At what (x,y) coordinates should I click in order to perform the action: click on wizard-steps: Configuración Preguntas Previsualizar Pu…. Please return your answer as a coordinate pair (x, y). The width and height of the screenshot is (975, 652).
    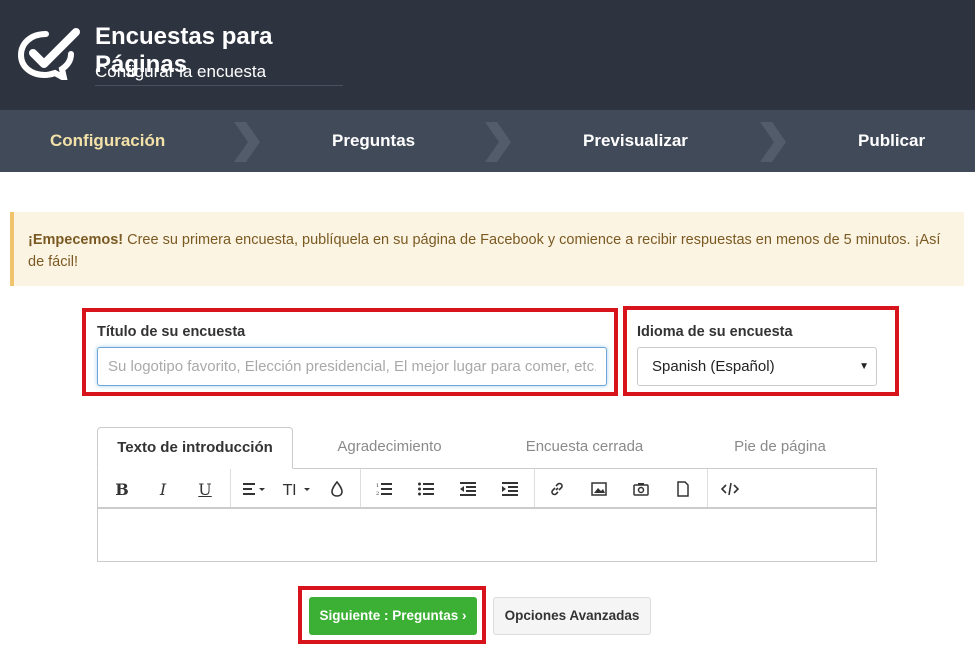
    Looking at the image, I should click on (487, 141).